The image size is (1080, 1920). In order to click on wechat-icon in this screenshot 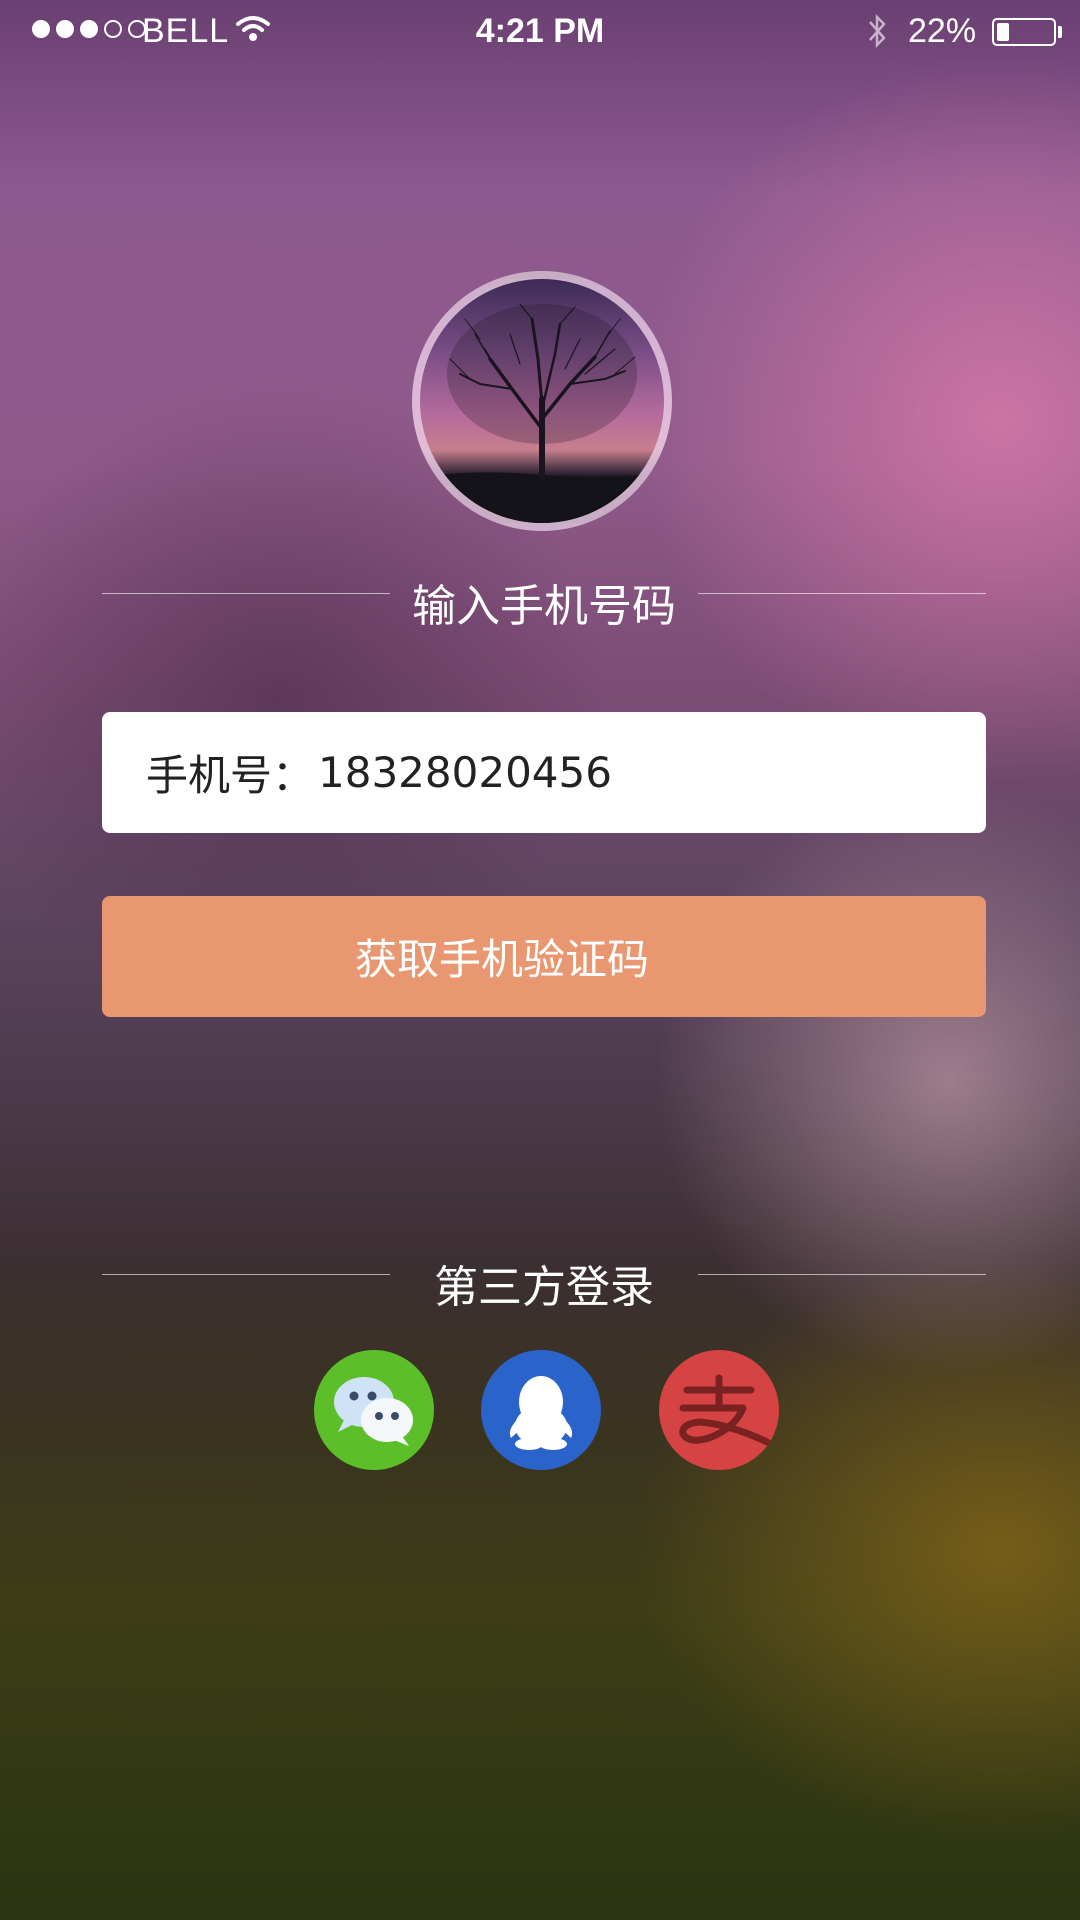, I will do `click(373, 1411)`.